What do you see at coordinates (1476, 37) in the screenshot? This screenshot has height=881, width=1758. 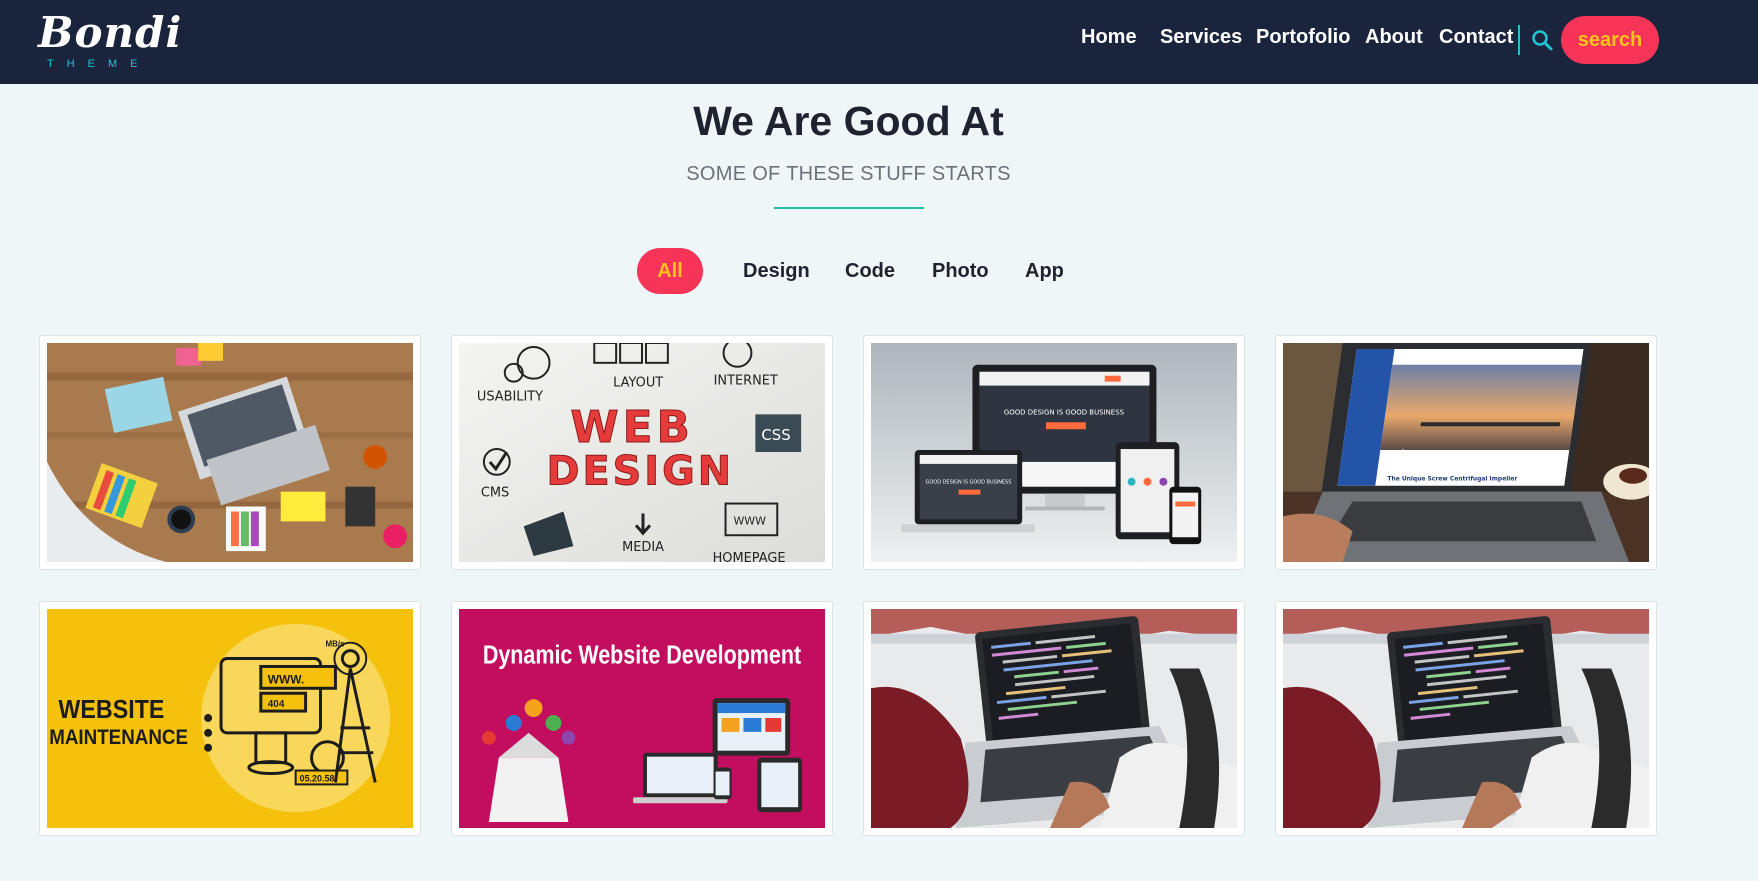 I see `nav-contact: Contact` at bounding box center [1476, 37].